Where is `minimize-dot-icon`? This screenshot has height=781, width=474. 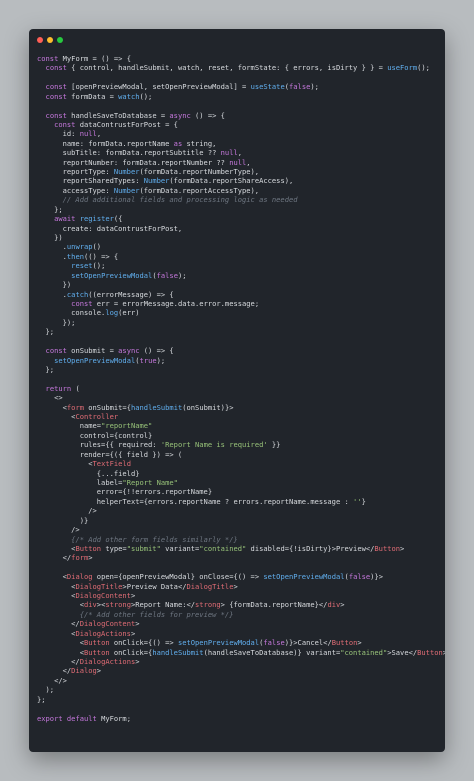
minimize-dot-icon is located at coordinates (50, 40).